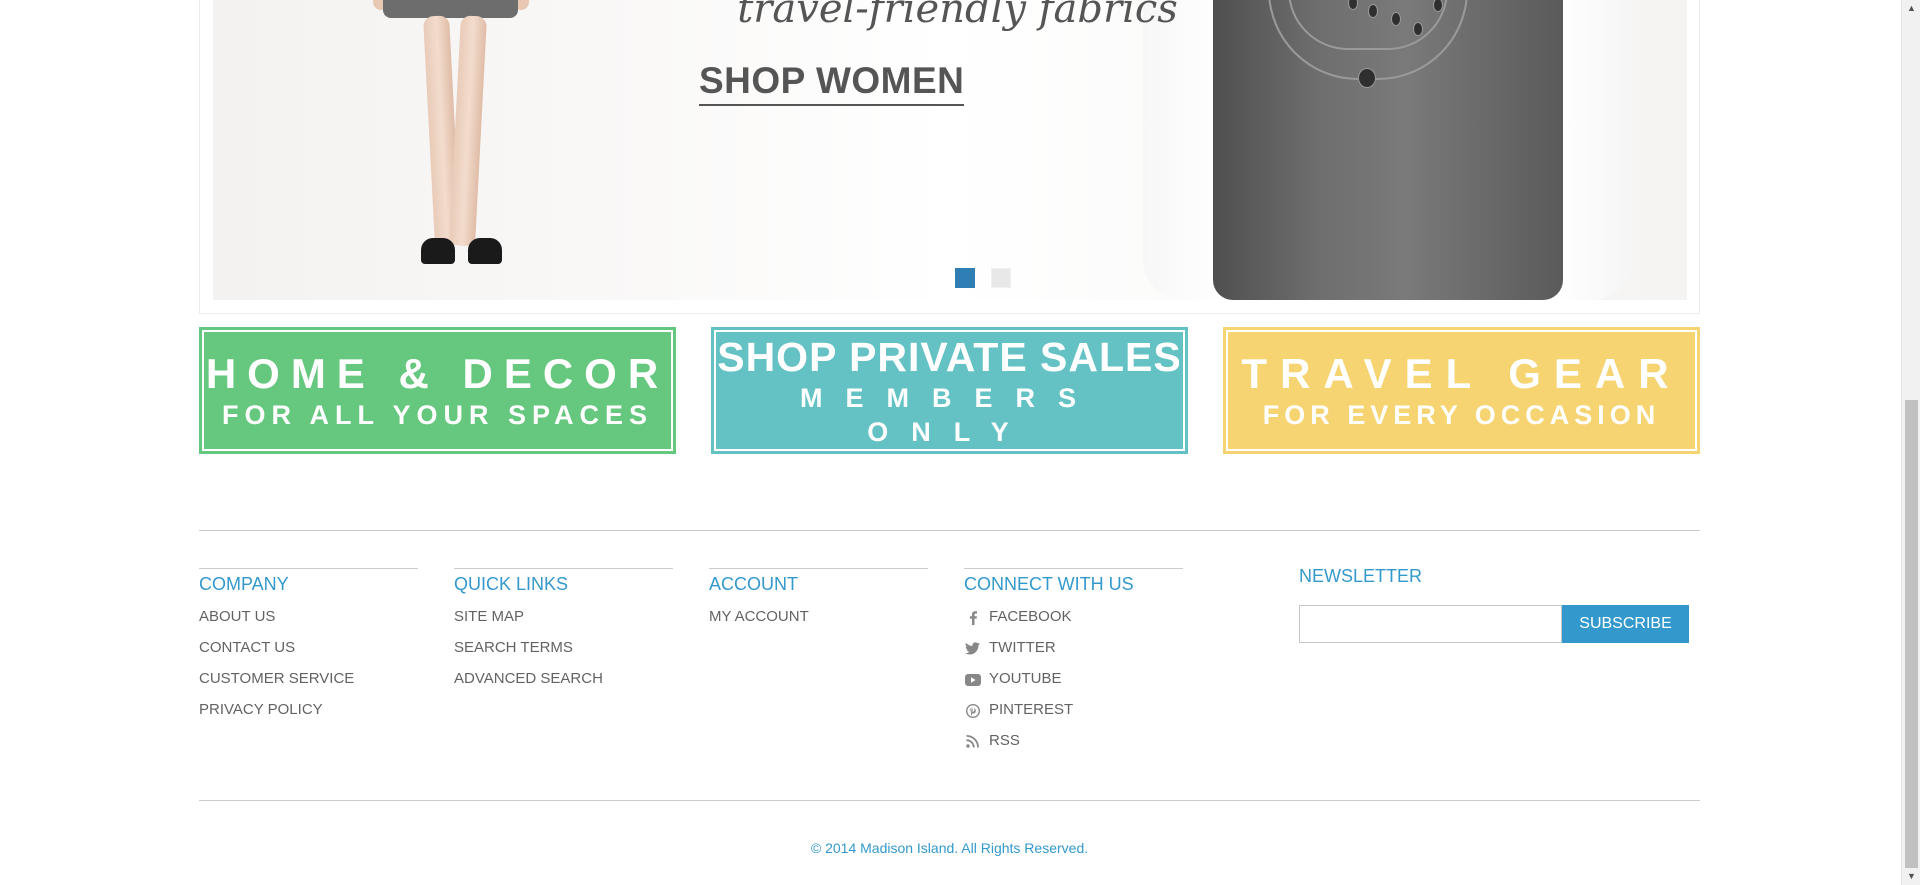  What do you see at coordinates (1073, 652) in the screenshot?
I see `footer-social-item: TWITTER` at bounding box center [1073, 652].